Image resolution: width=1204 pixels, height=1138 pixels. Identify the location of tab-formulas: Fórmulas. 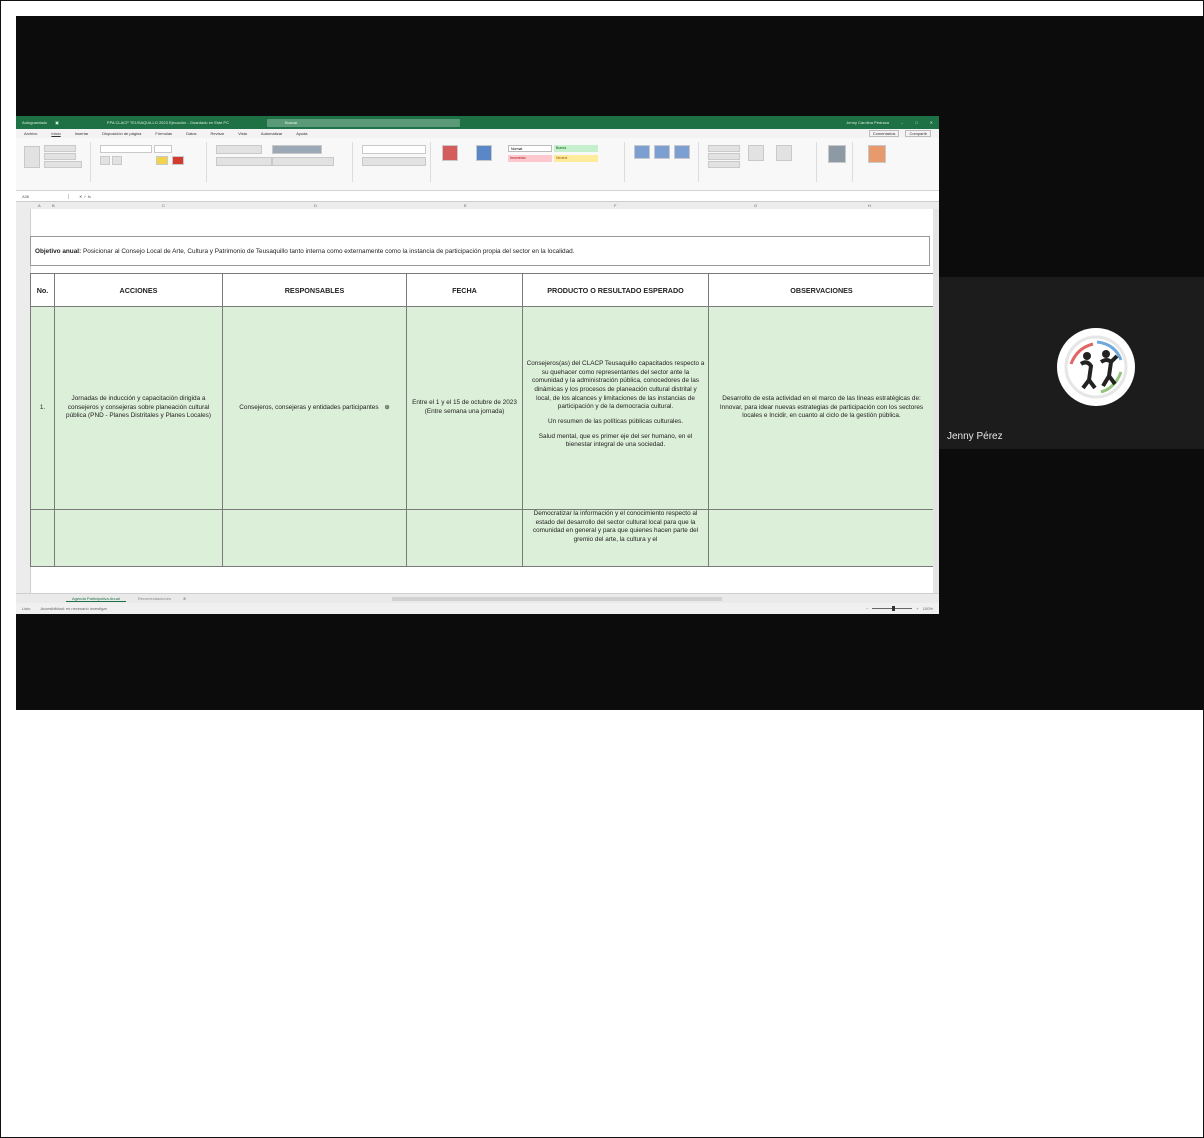
(163, 133).